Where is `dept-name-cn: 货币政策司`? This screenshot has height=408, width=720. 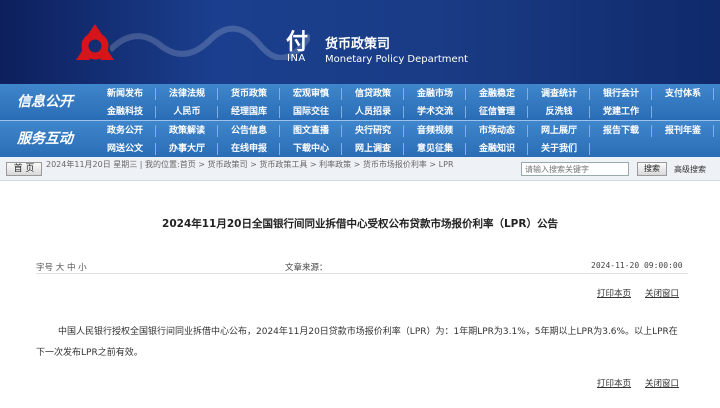
dept-name-cn: 货币政策司 is located at coordinates (358, 44).